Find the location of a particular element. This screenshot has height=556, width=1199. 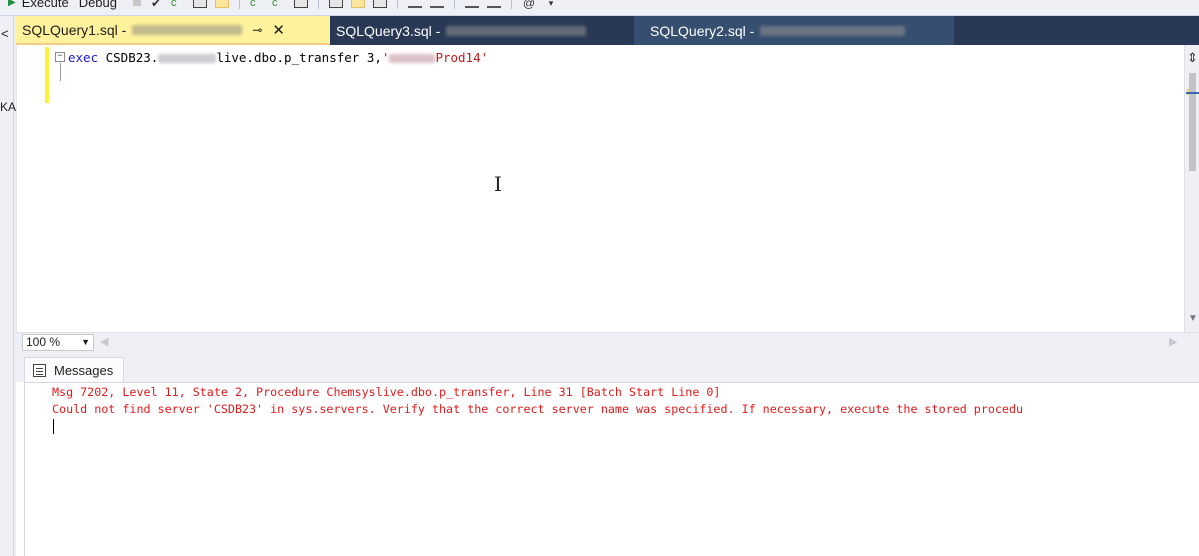

text-cursor-icon: I is located at coordinates (498, 184).